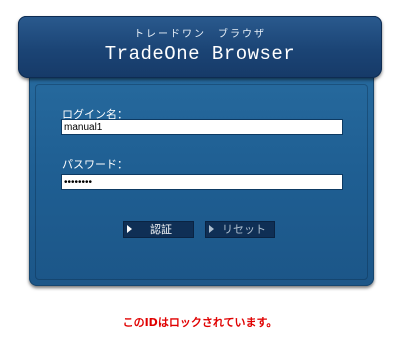 Image resolution: width=400 pixels, height=350 pixels. Describe the element at coordinates (200, 322) in the screenshot. I see `error-message: このIDはロックされています。` at that location.